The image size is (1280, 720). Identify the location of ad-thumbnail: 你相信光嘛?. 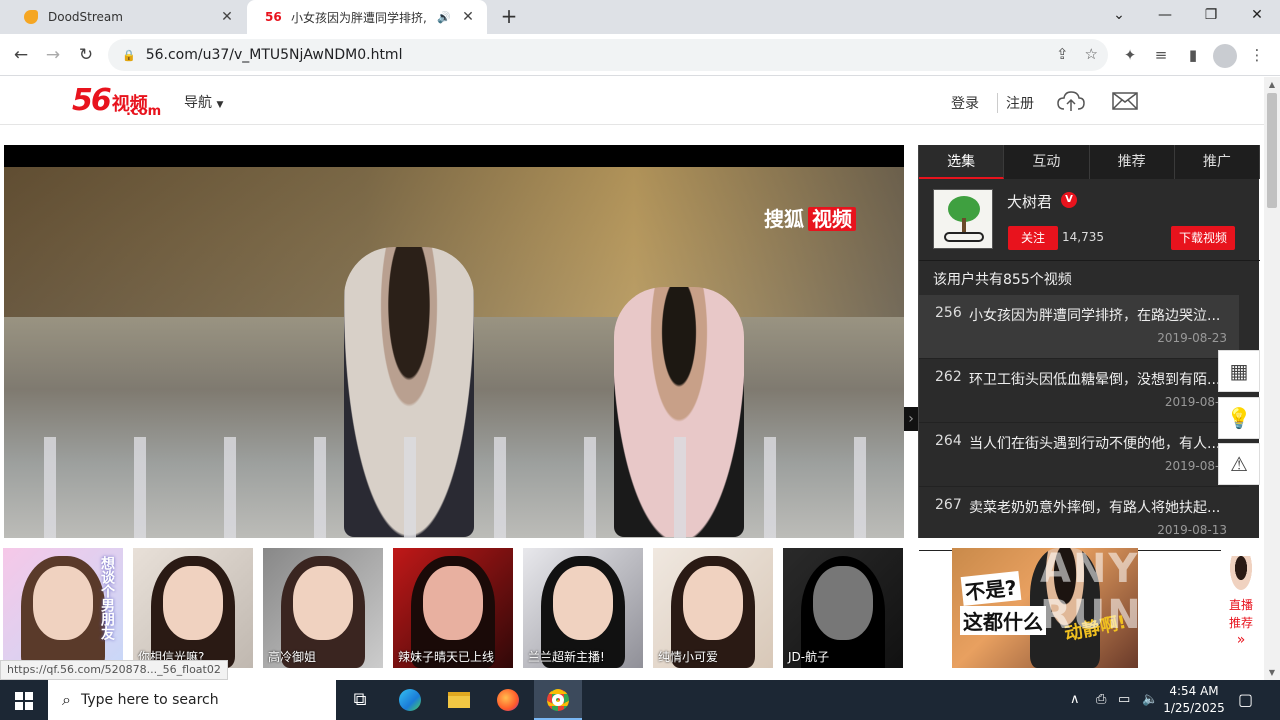
(193, 608).